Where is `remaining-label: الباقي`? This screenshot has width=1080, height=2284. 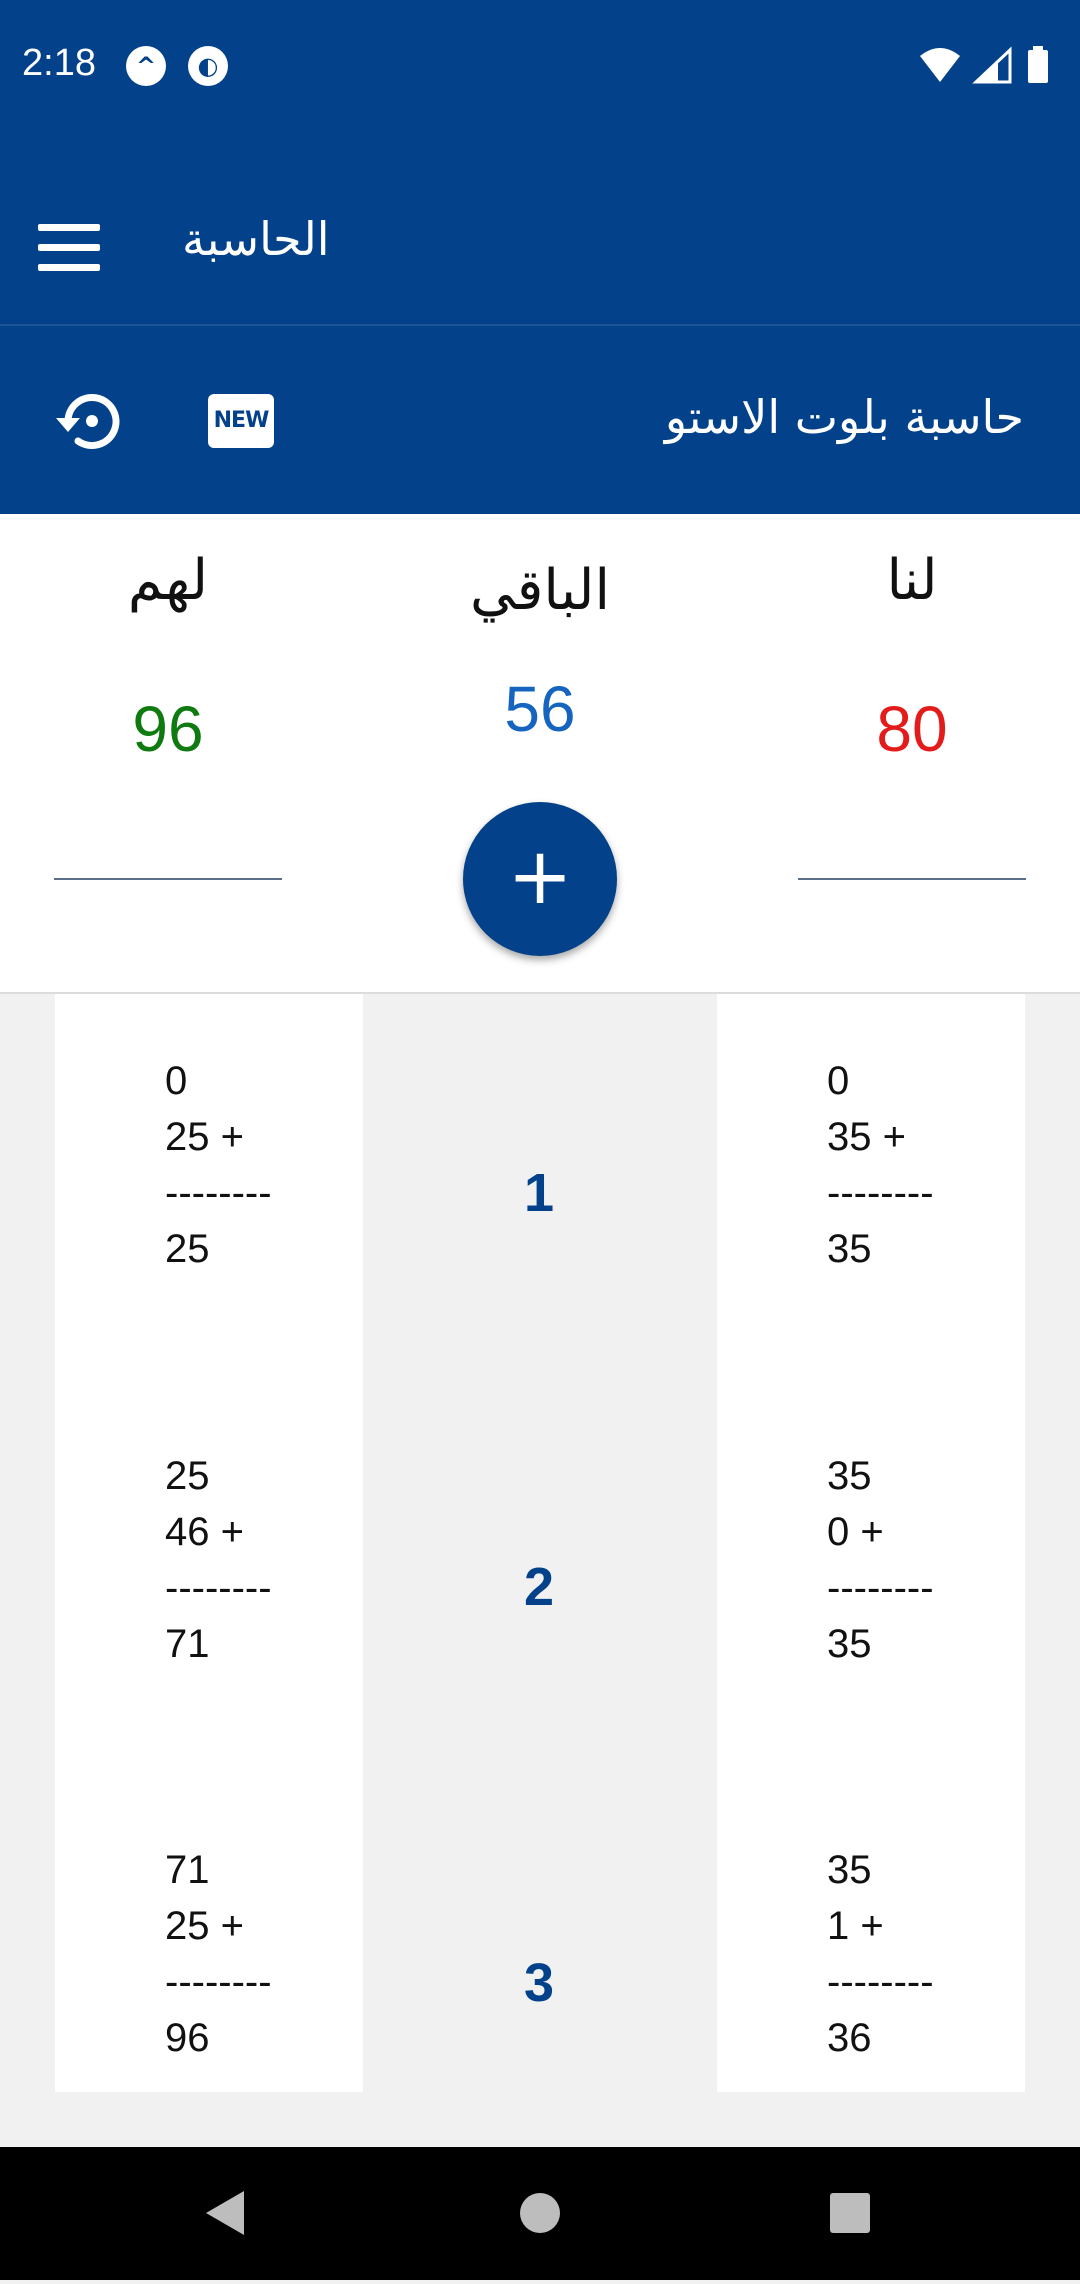
remaining-label: الباقي is located at coordinates (540, 590).